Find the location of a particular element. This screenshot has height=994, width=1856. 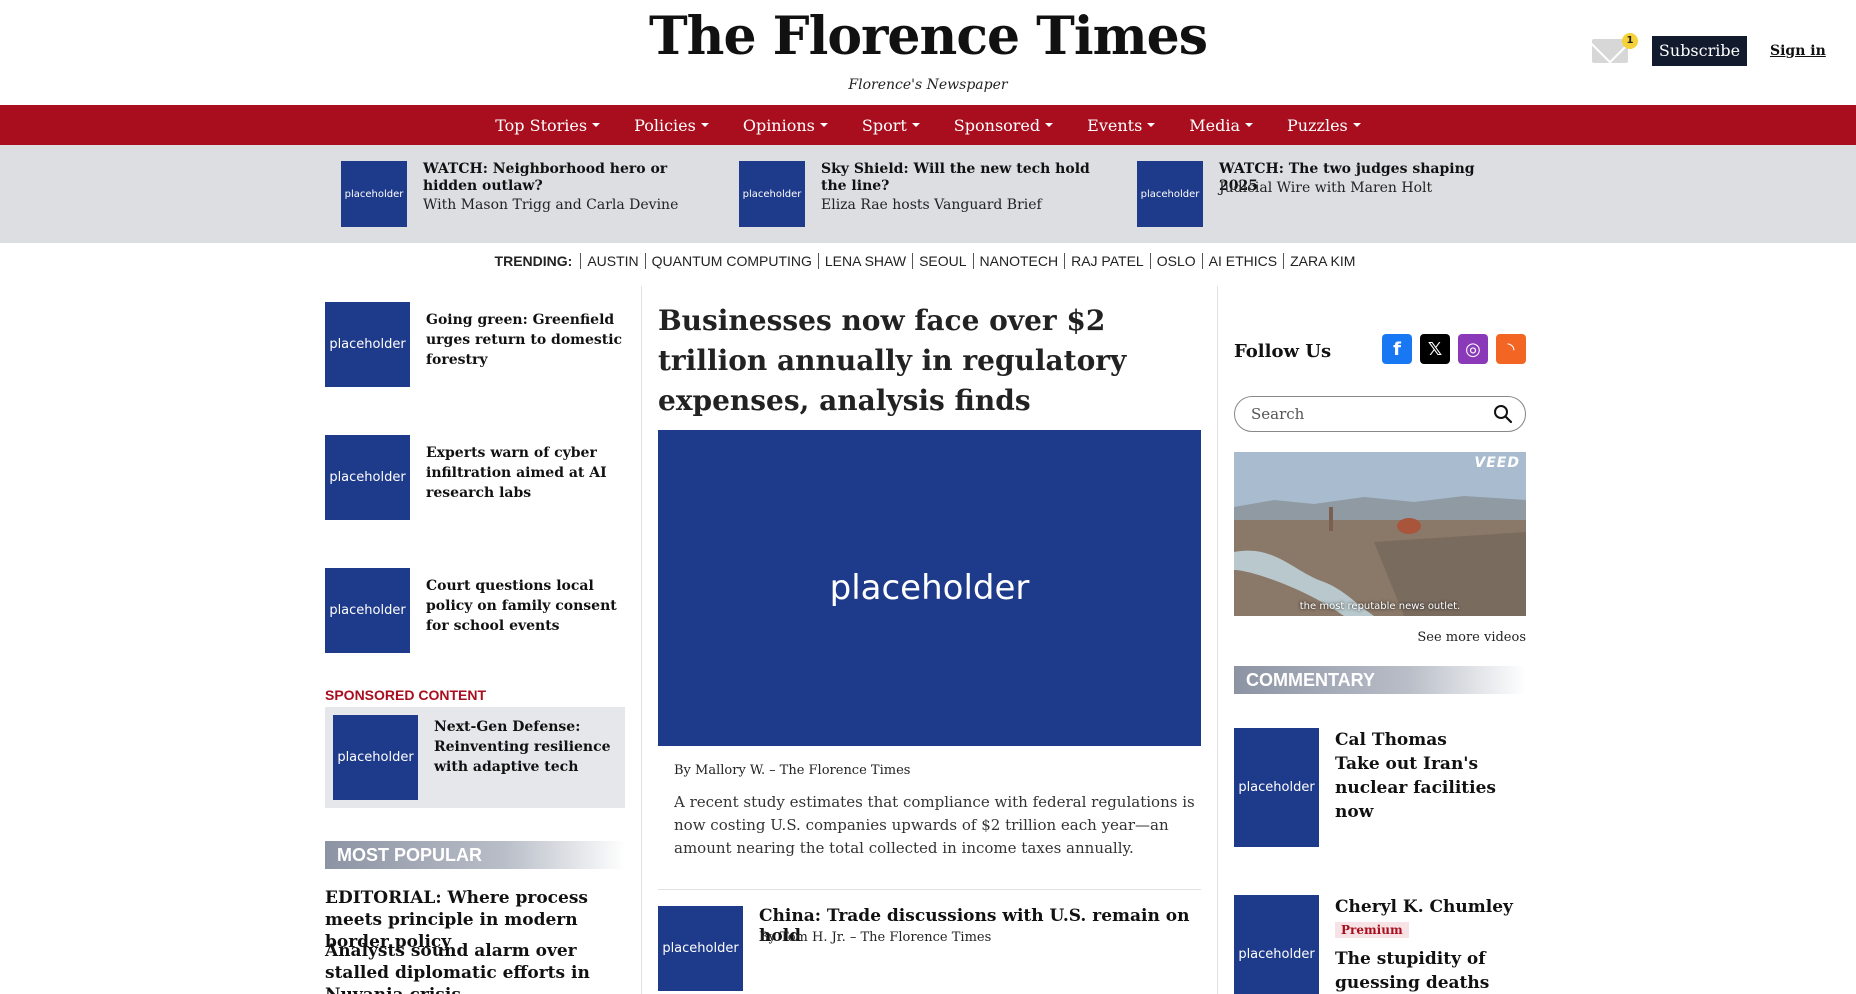

nav-label: Top Stories is located at coordinates (541, 125).